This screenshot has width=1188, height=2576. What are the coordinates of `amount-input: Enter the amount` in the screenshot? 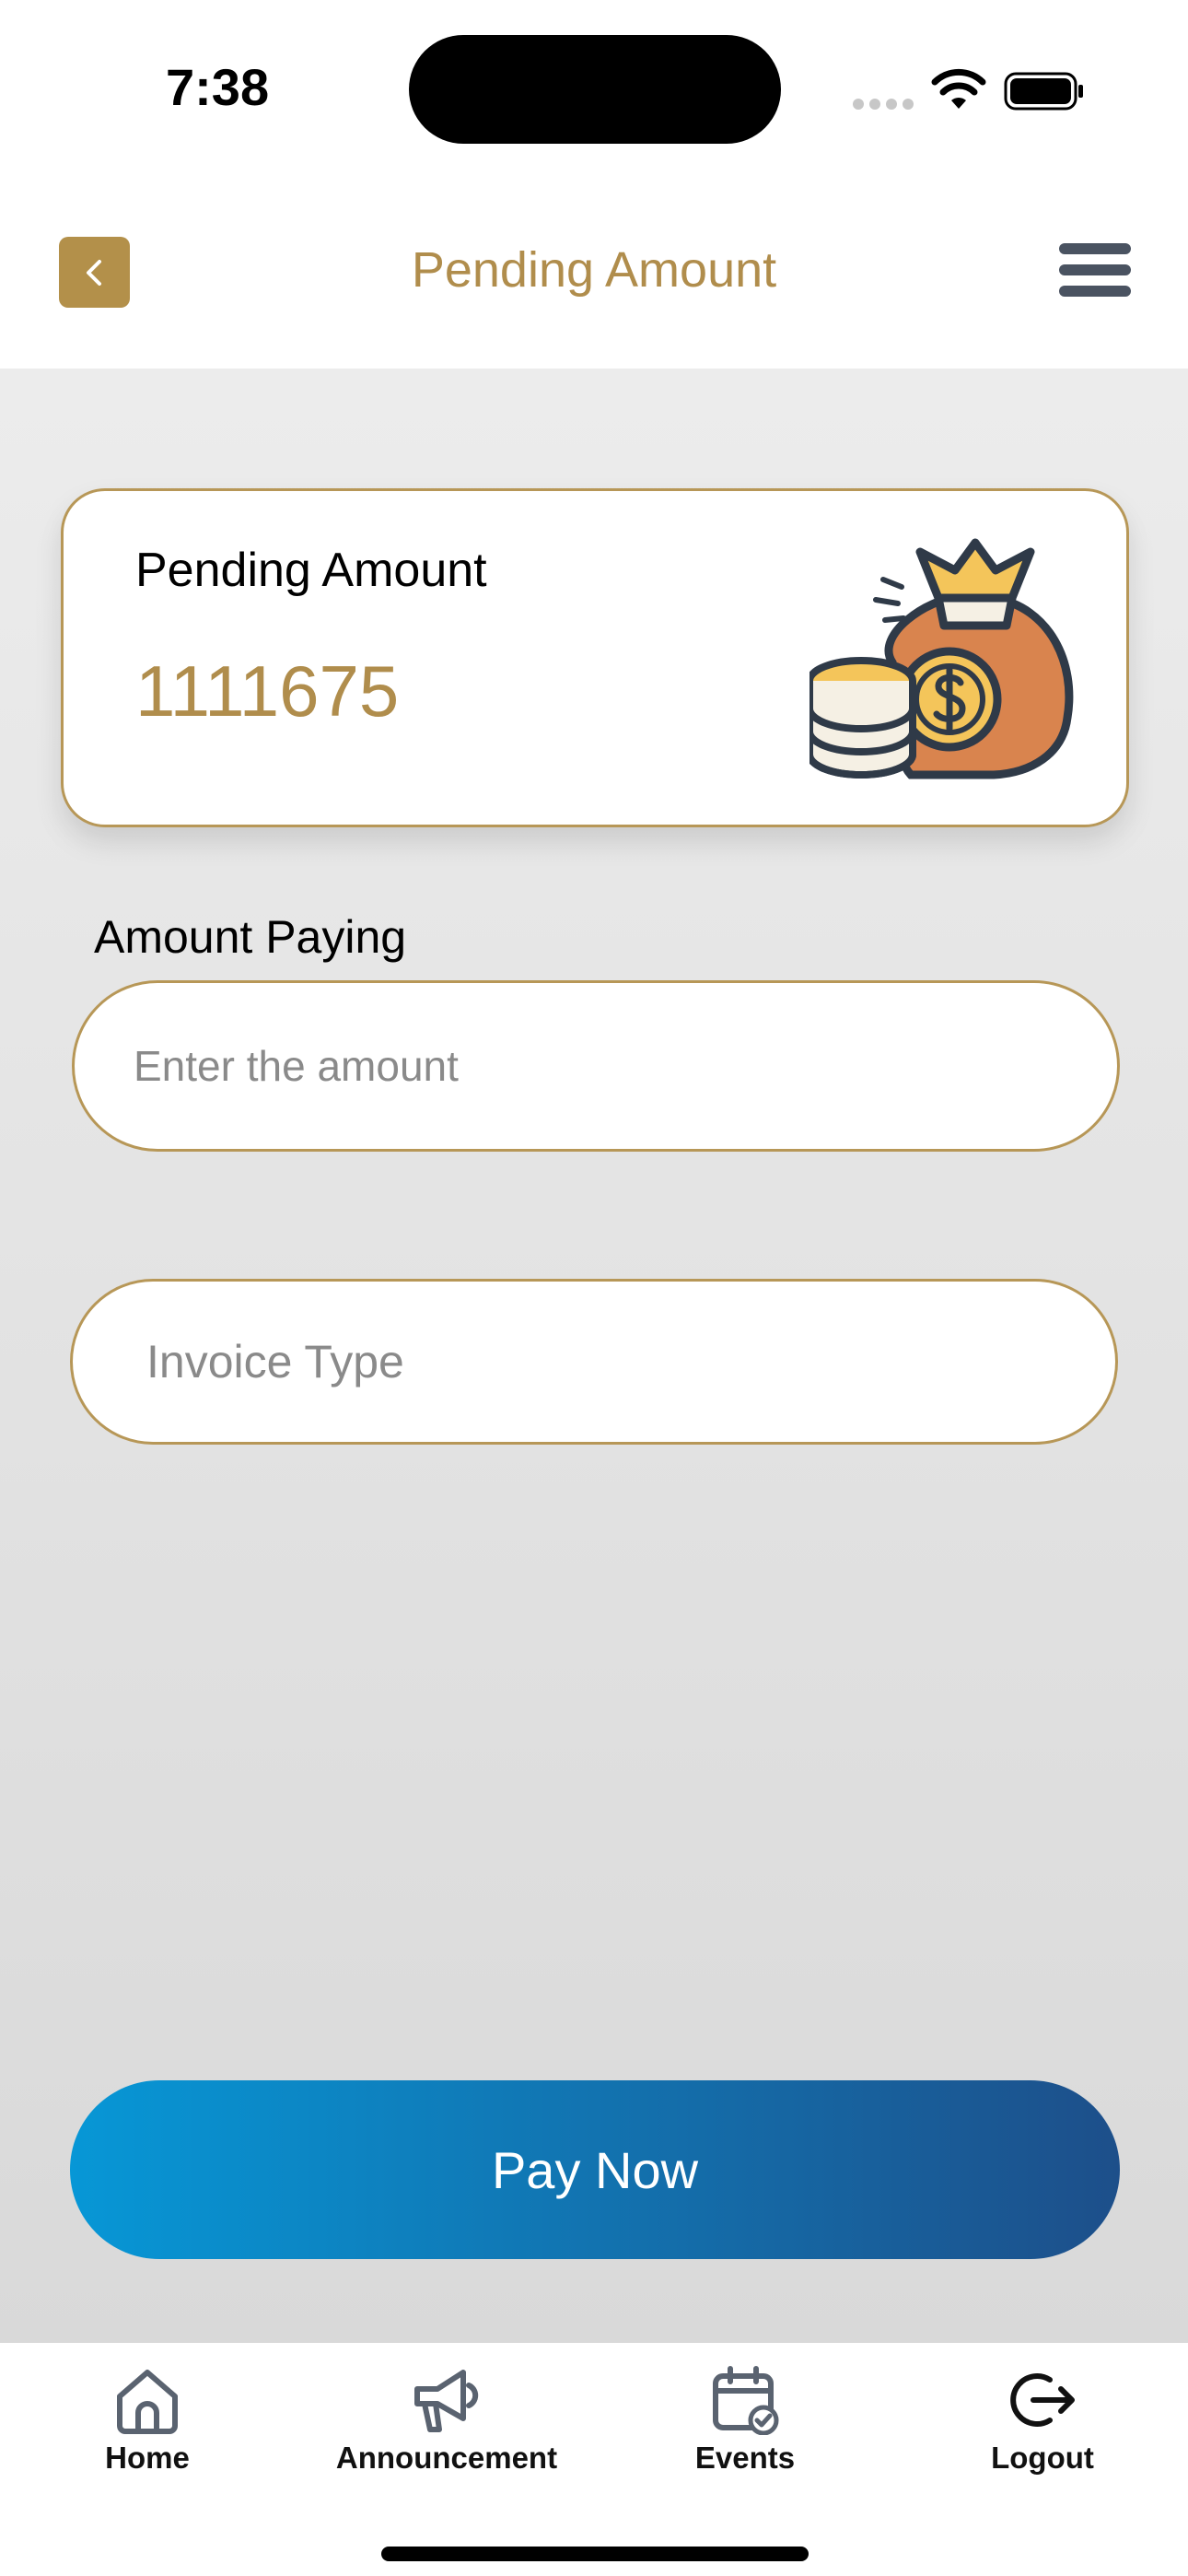 It's located at (596, 1066).